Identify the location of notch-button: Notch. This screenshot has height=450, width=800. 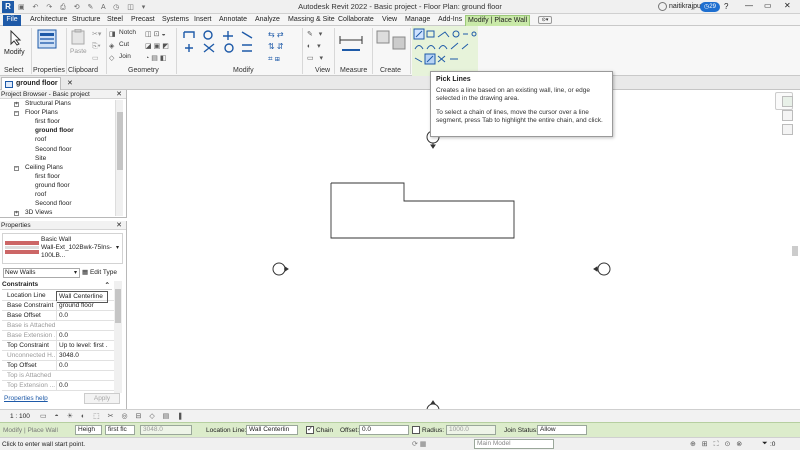
(127, 32).